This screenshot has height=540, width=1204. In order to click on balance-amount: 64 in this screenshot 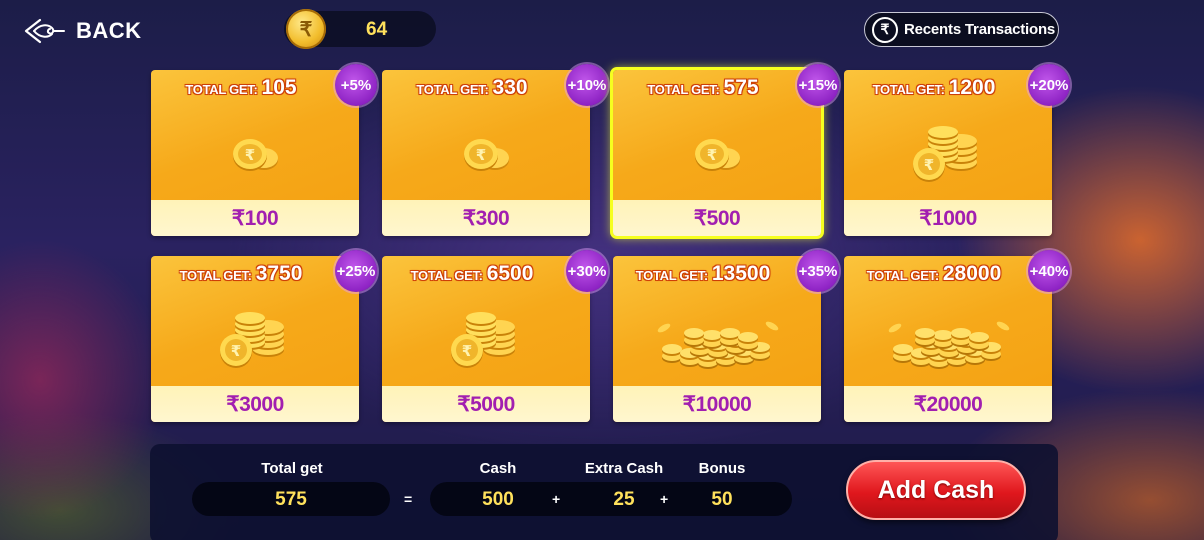, I will do `click(377, 29)`.